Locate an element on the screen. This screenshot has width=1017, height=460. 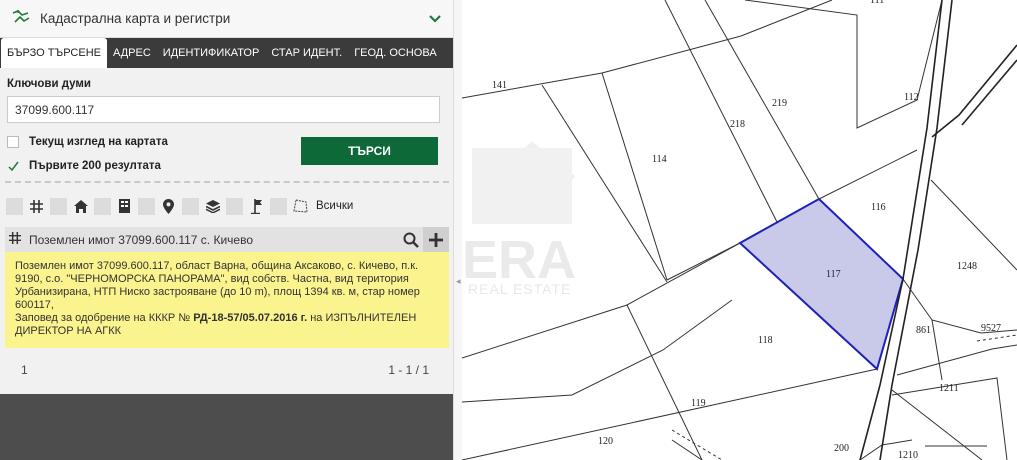
divider is located at coordinates (227, 182).